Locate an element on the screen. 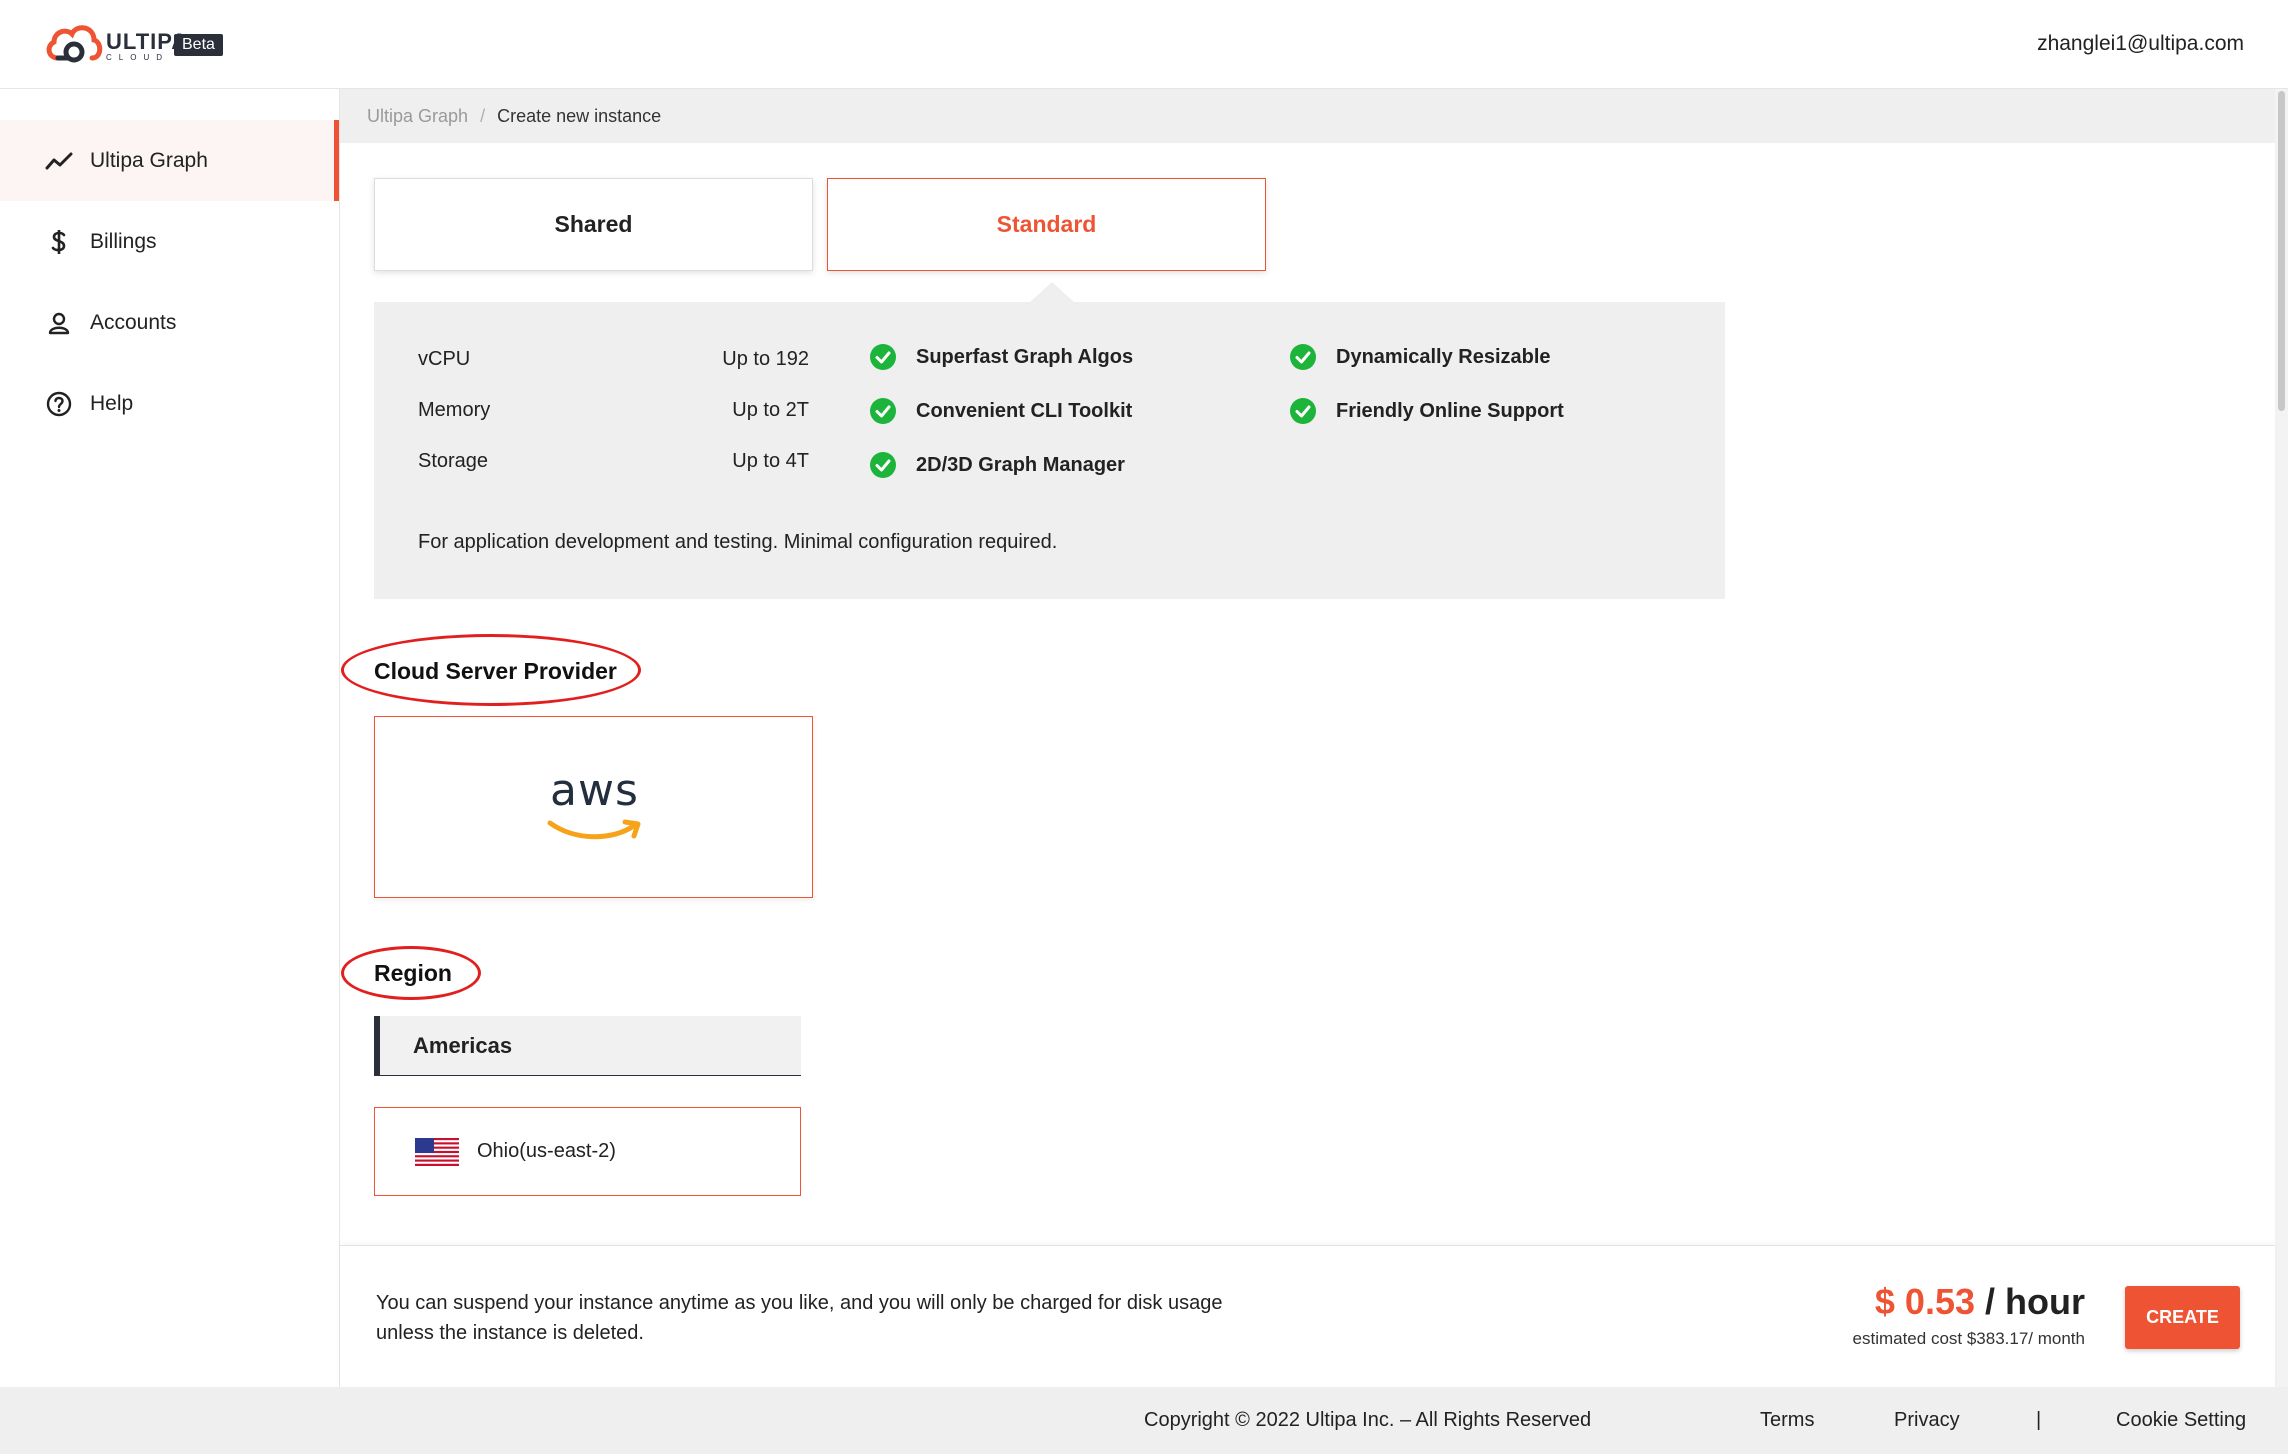  breadcrumb-parent-link: Ultipa Graph is located at coordinates (417, 116).